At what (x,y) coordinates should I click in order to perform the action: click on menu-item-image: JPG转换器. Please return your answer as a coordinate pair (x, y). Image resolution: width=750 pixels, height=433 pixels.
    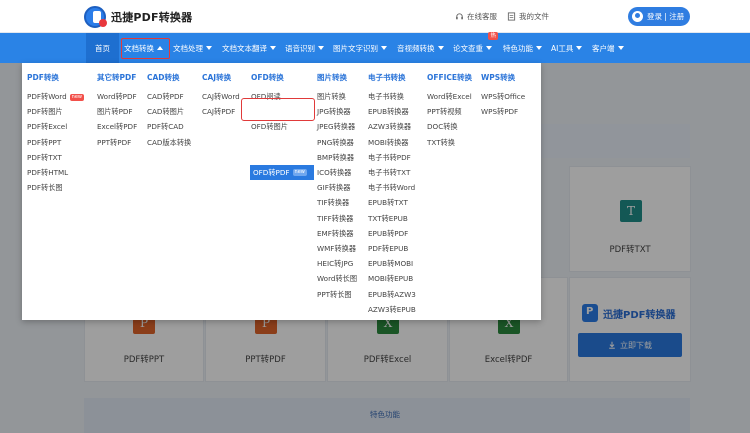
    Looking at the image, I should click on (334, 112).